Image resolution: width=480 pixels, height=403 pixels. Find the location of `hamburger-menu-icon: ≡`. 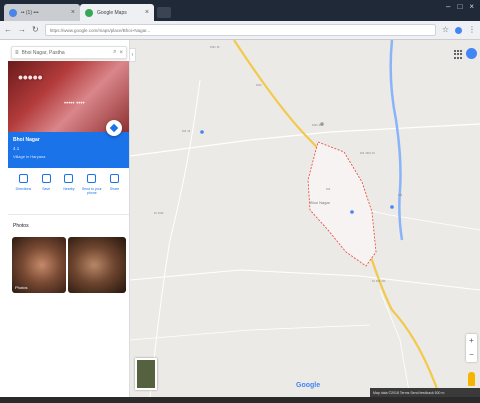

hamburger-menu-icon: ≡ is located at coordinates (17, 53).